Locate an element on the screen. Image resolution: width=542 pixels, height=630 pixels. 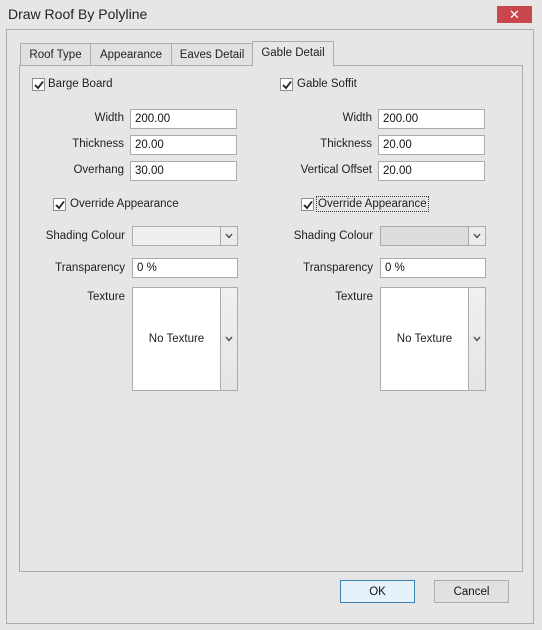
soffit-override-appearance-label: Override Appearance is located at coordinates (372, 204).